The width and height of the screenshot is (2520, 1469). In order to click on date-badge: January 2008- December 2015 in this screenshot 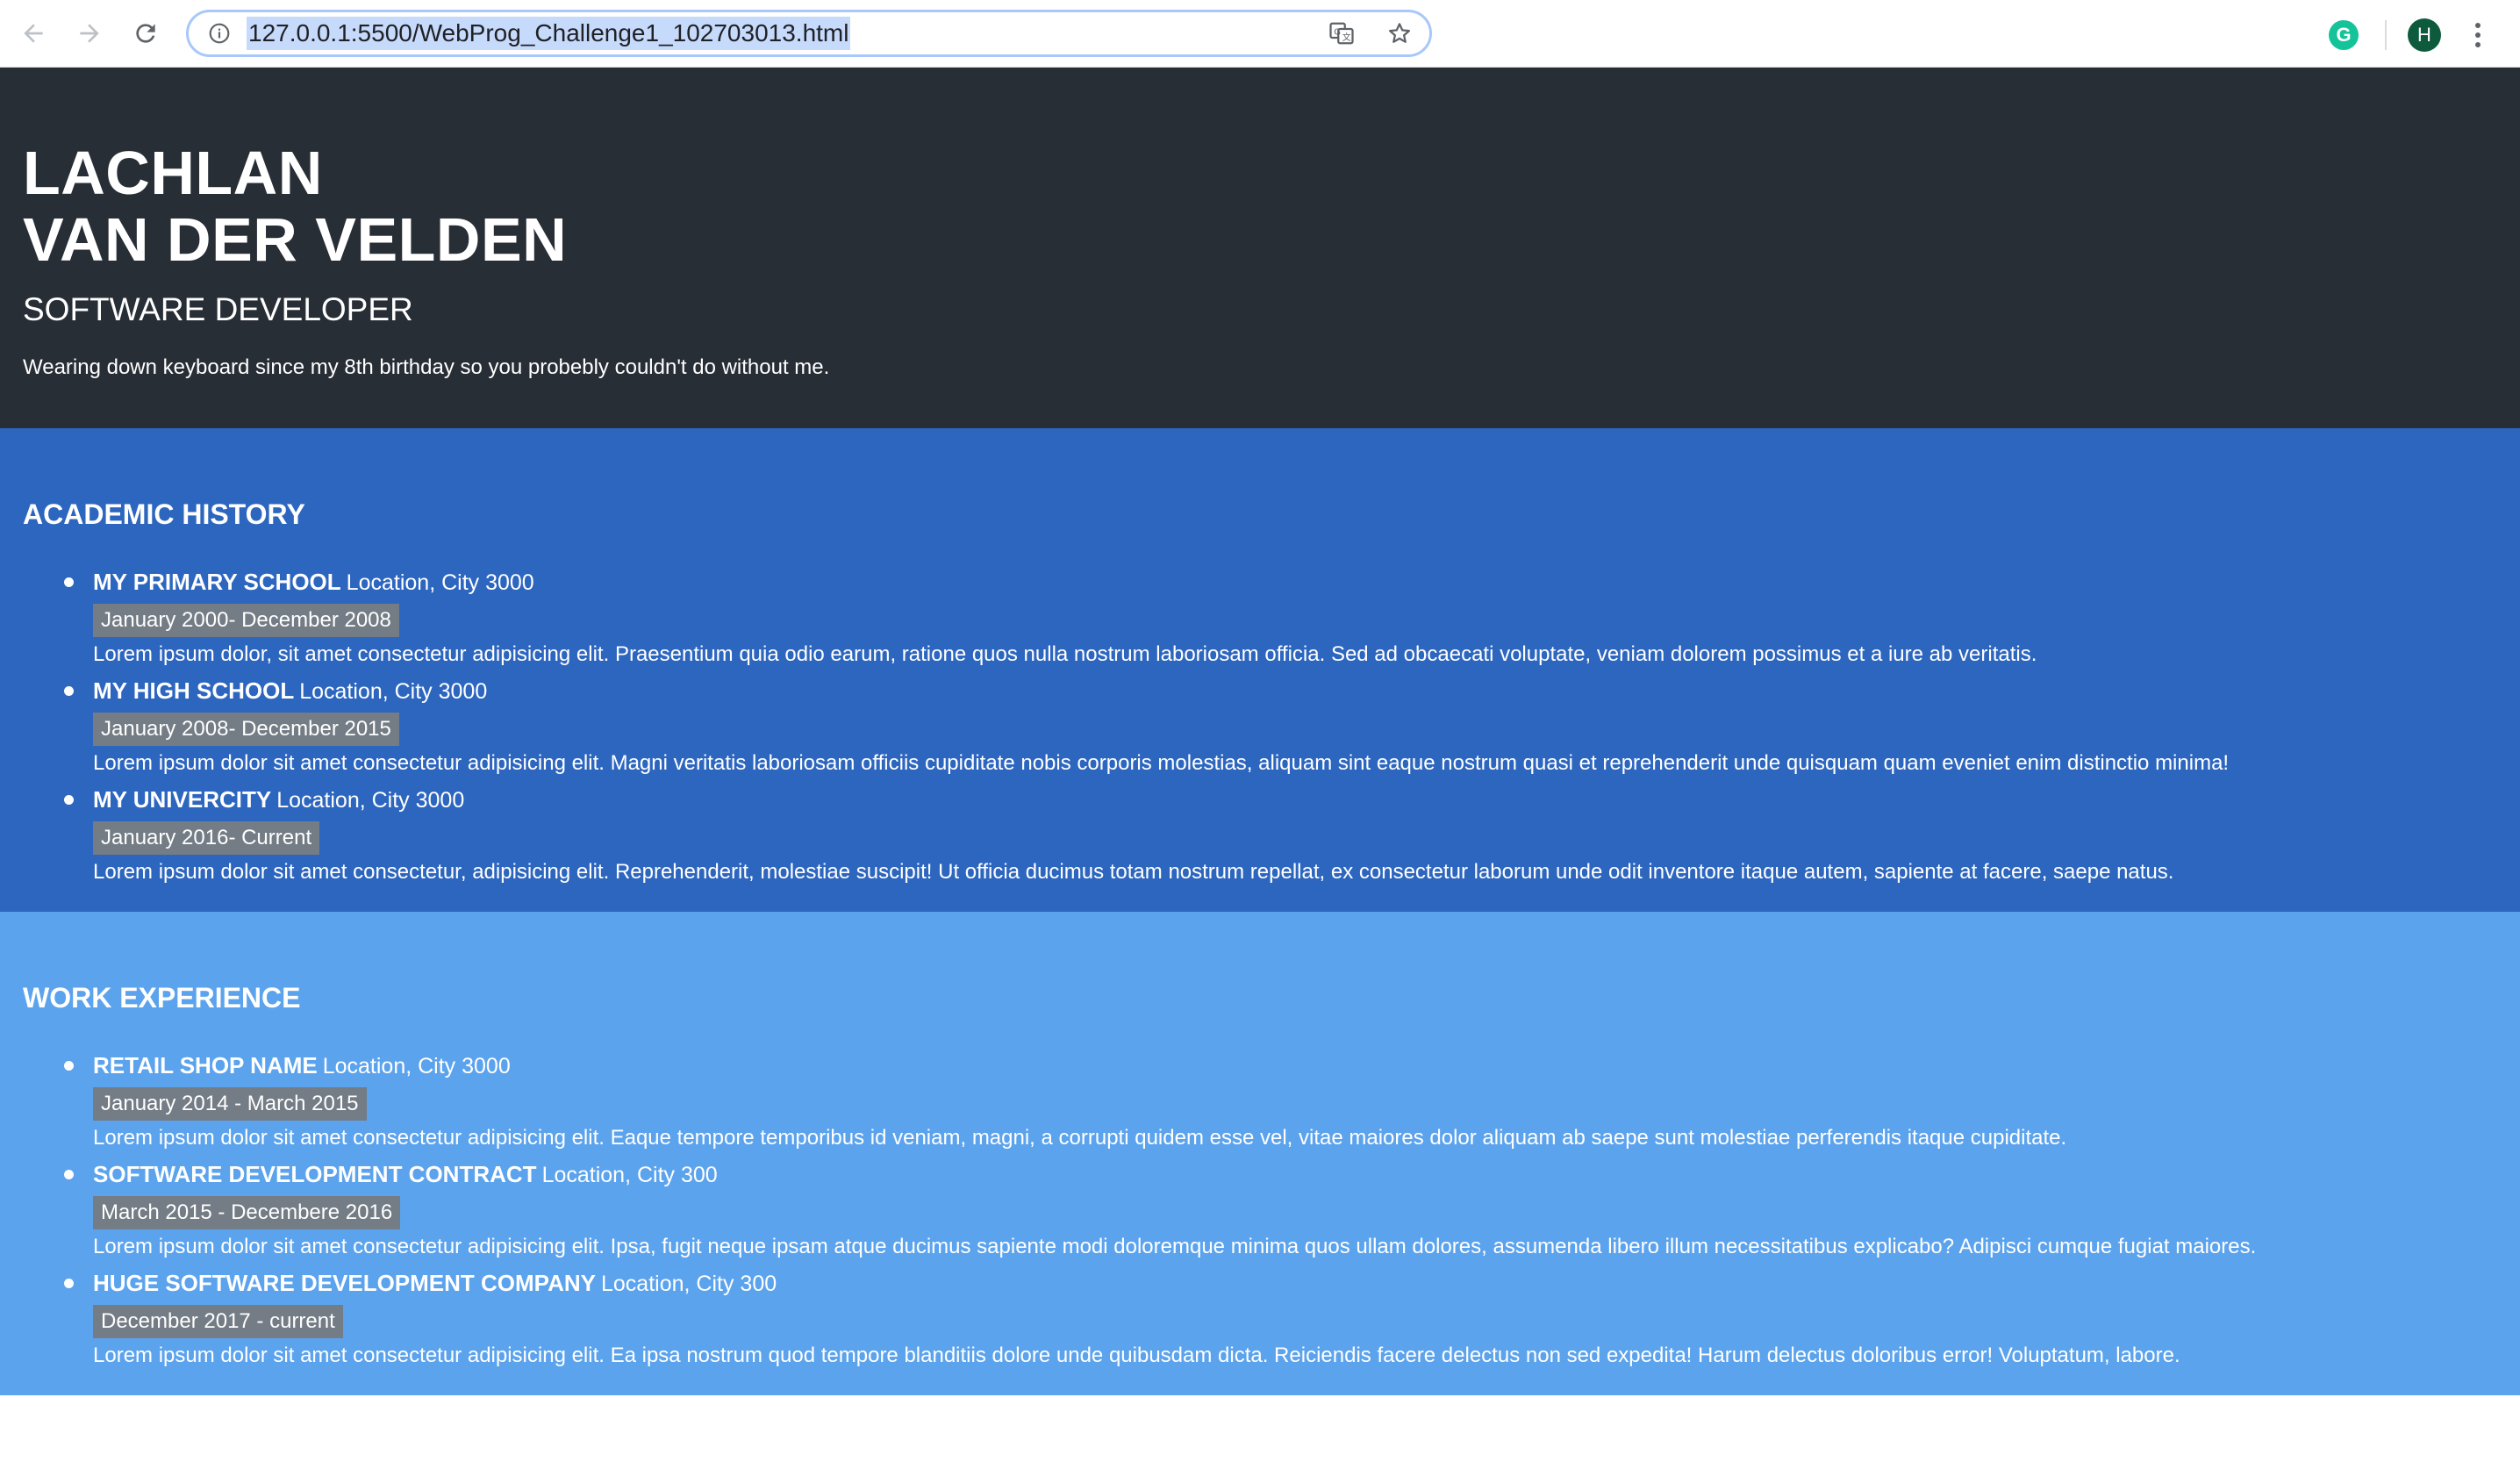, I will do `click(246, 729)`.